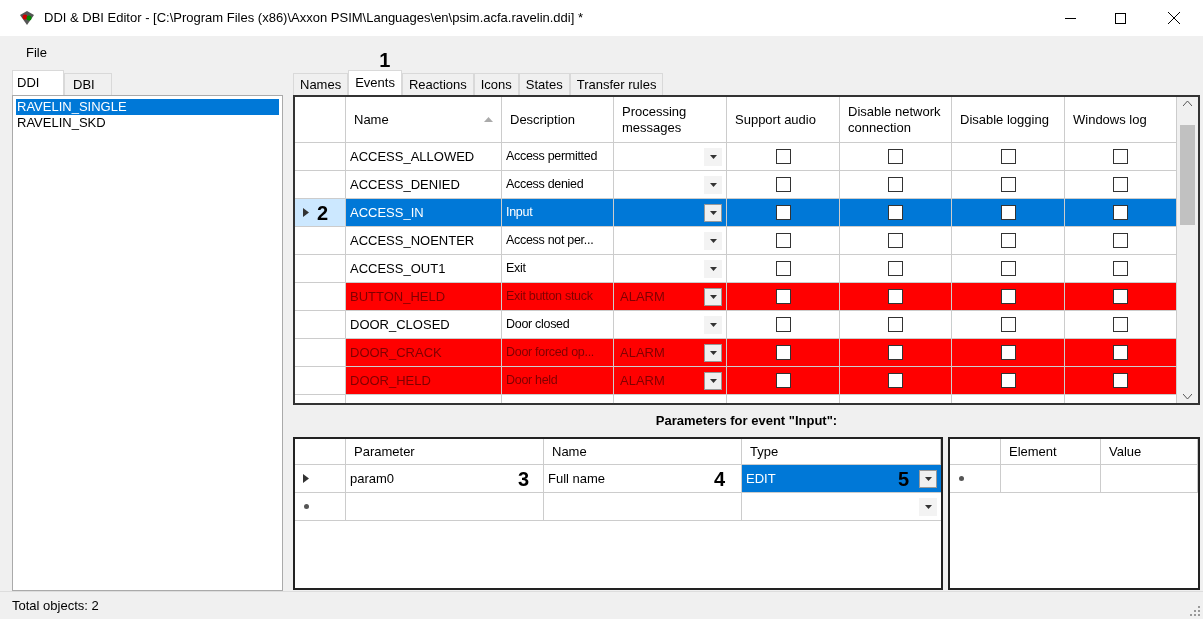 The width and height of the screenshot is (1203, 619). I want to click on column-header: Parameter, so click(445, 451).